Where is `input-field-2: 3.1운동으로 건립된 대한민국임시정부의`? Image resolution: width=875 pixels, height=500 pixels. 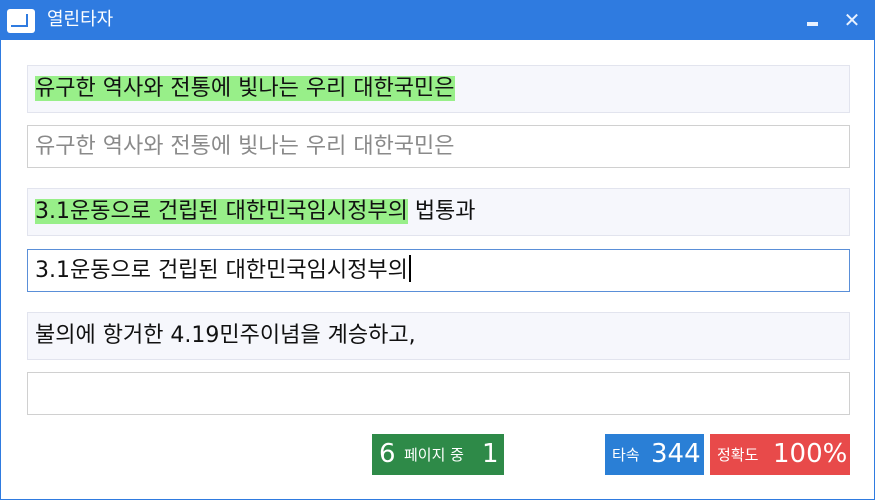 input-field-2: 3.1운동으로 건립된 대한민국임시정부의 is located at coordinates (438, 270).